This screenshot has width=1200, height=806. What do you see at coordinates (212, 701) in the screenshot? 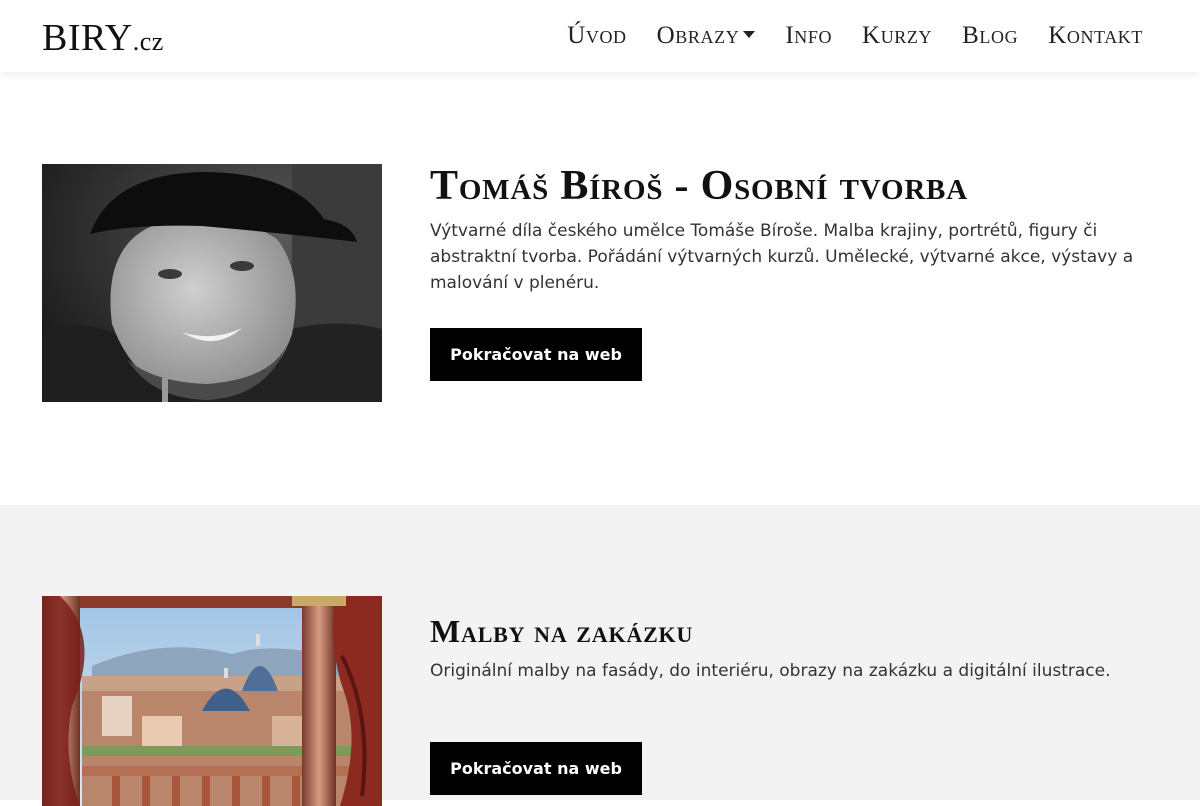
I see `city-painting` at bounding box center [212, 701].